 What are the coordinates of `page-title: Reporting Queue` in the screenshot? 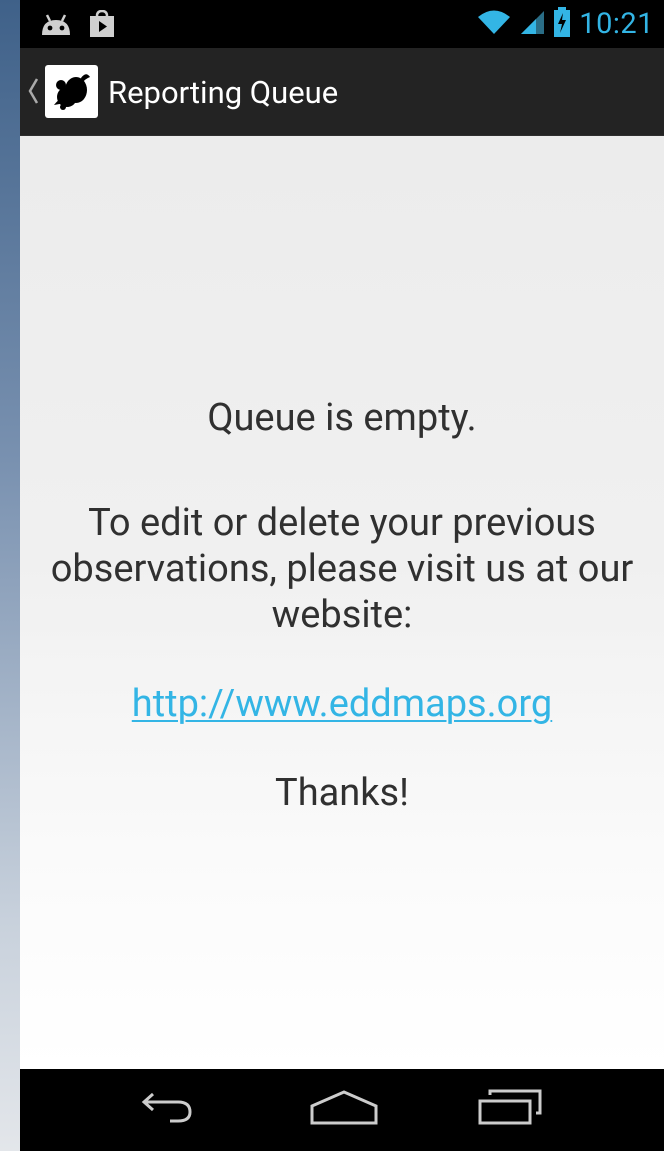 It's located at (223, 92).